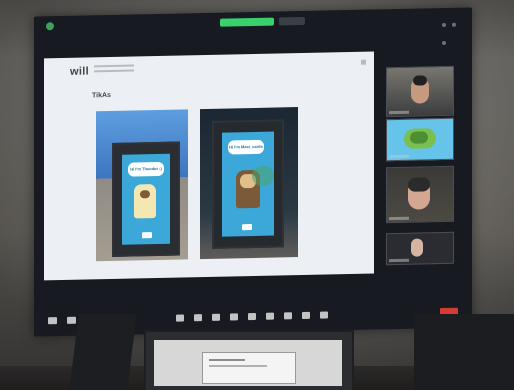  Describe the element at coordinates (62, 320) in the screenshot. I see `footer-left-controls` at that location.